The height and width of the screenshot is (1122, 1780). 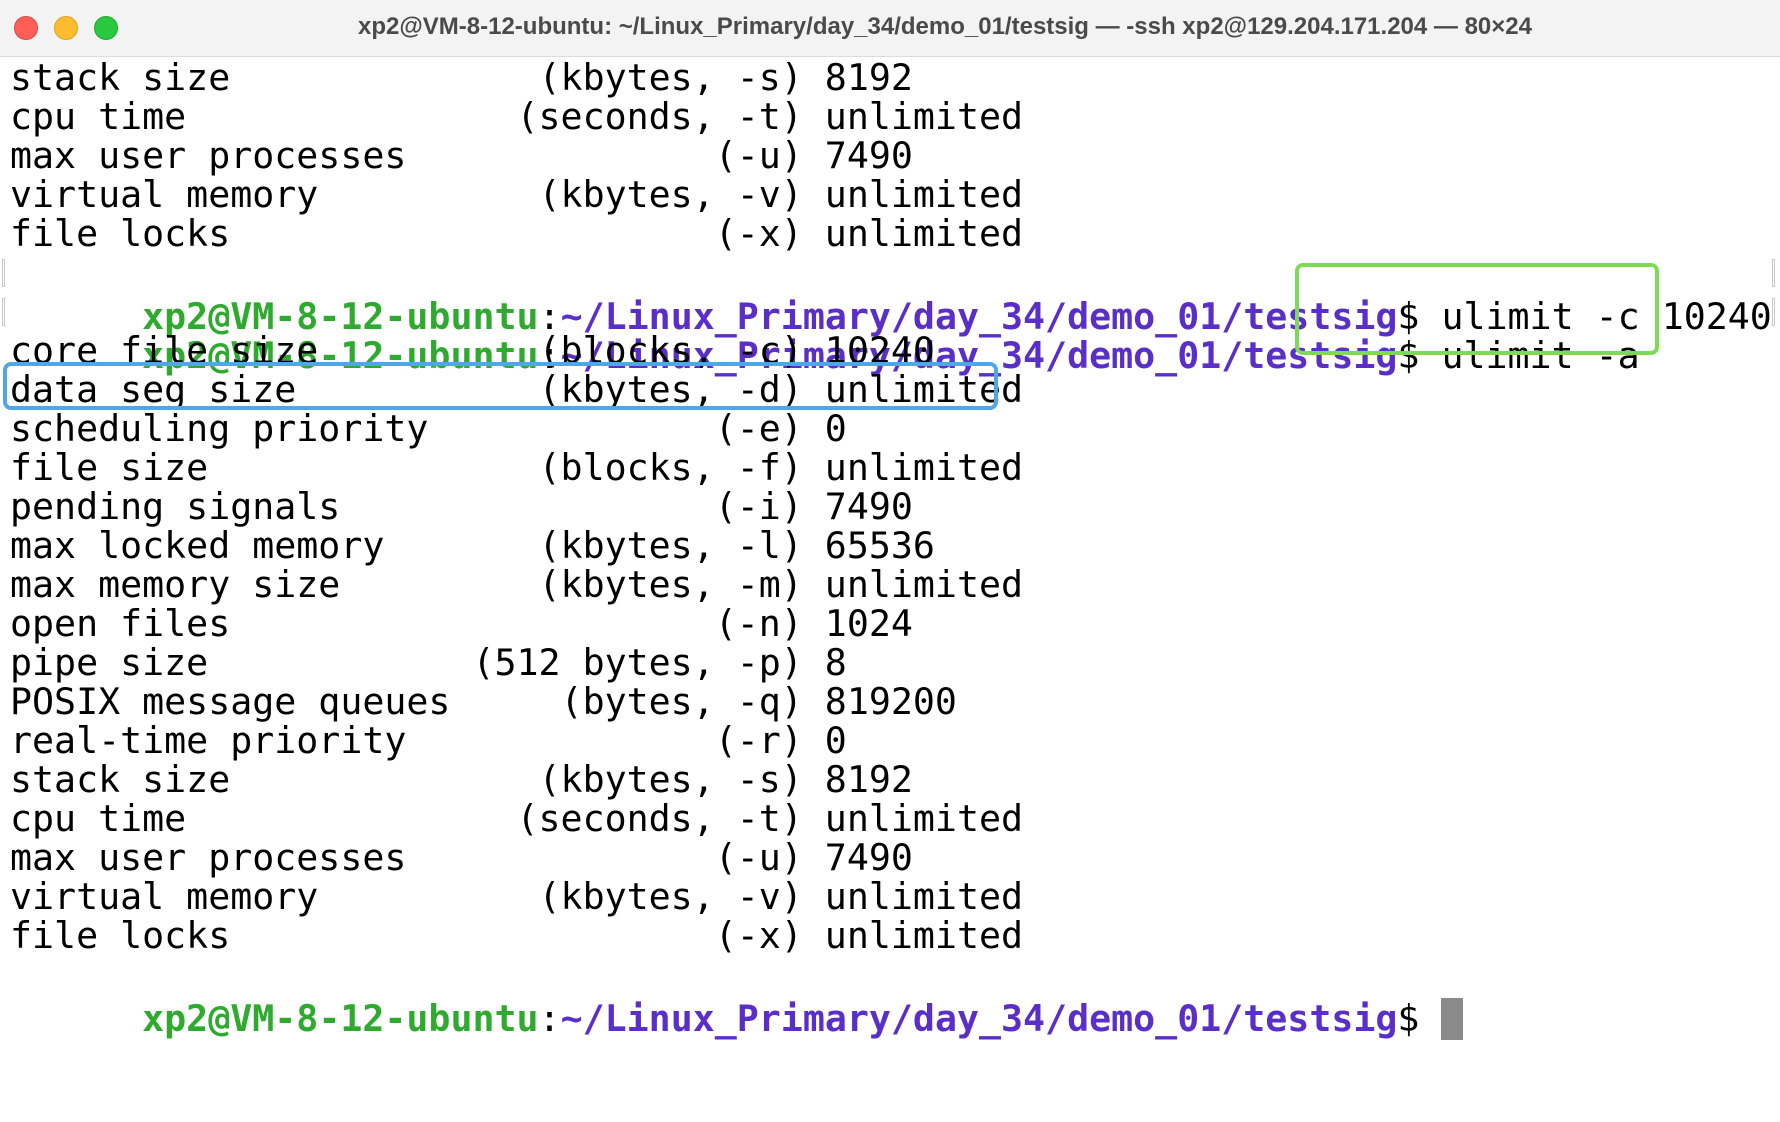 I want to click on core-file-size-highlight-box, so click(x=500, y=386).